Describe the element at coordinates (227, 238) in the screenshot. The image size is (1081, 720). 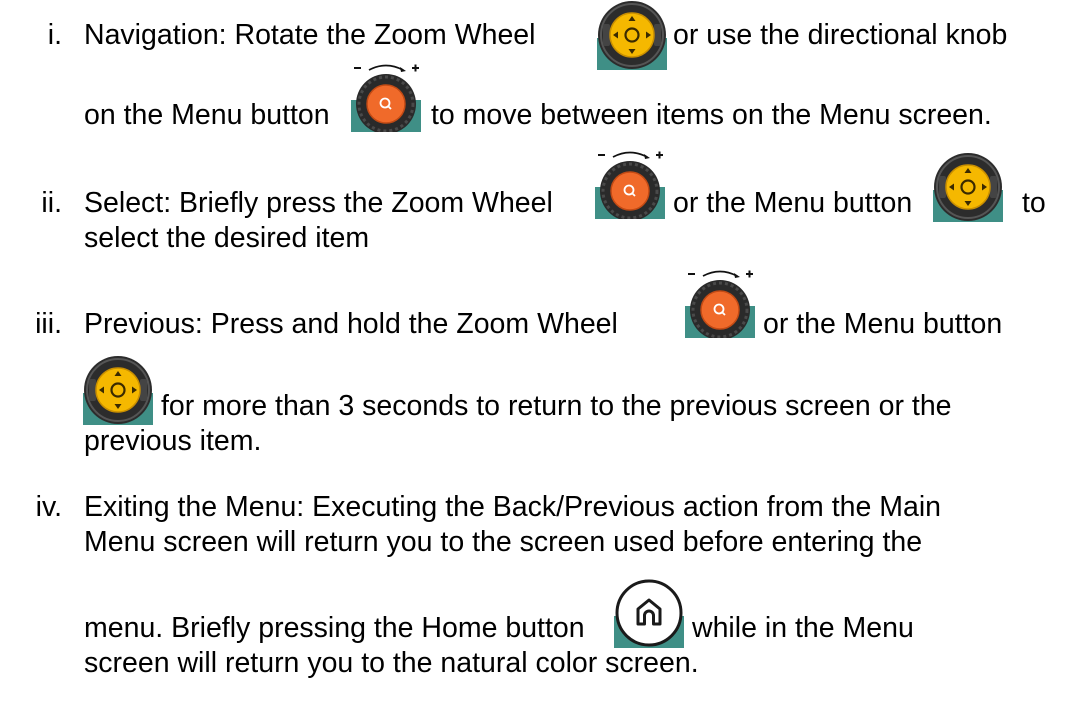
I see `item-text: select the desired item` at that location.